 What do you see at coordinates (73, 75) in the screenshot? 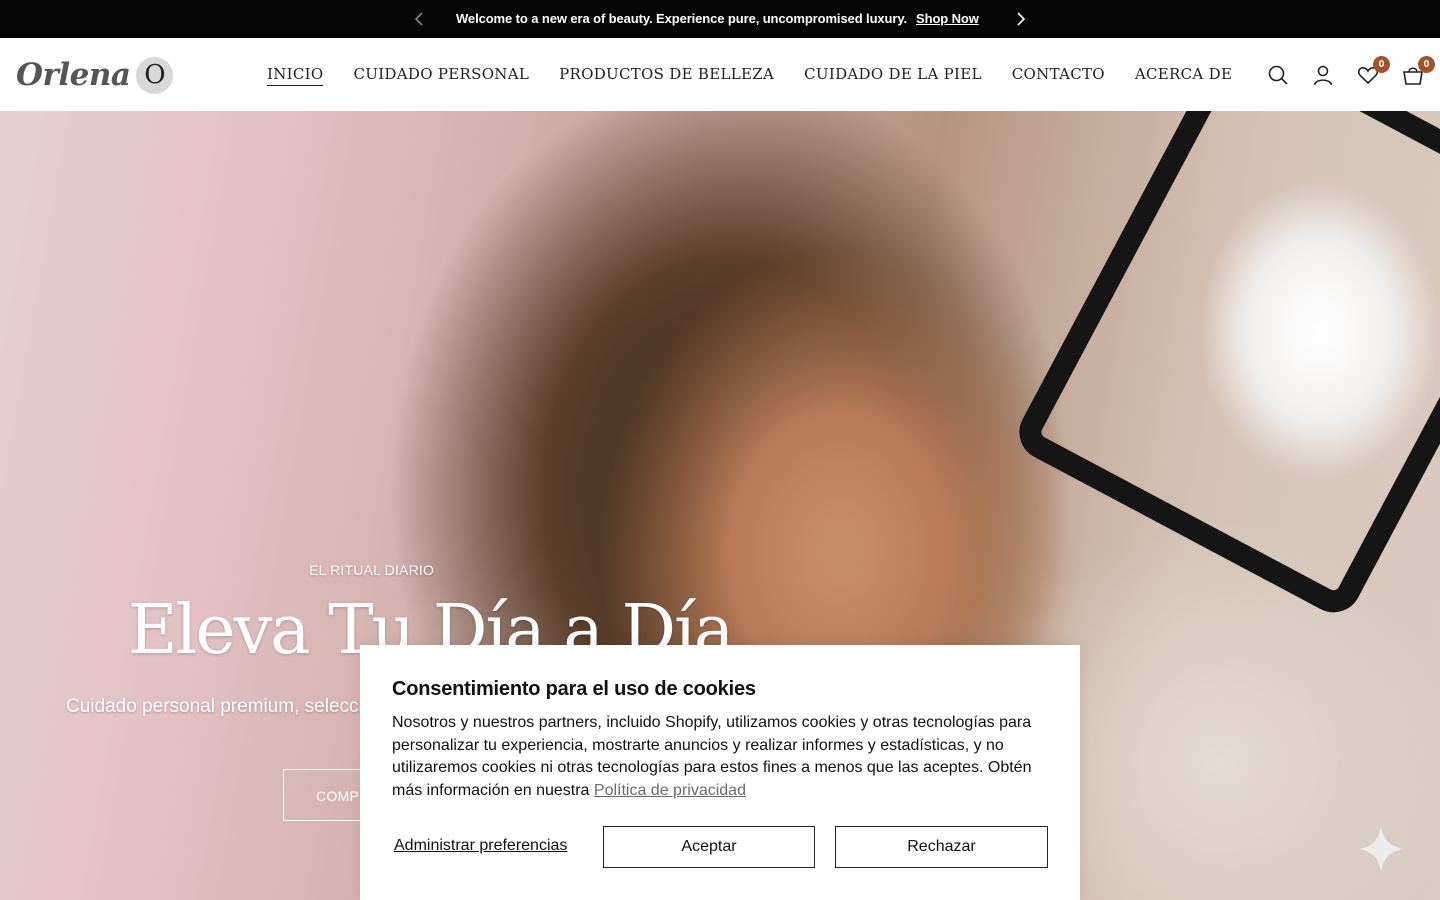
I see `logo-wordmark: Orlena` at bounding box center [73, 75].